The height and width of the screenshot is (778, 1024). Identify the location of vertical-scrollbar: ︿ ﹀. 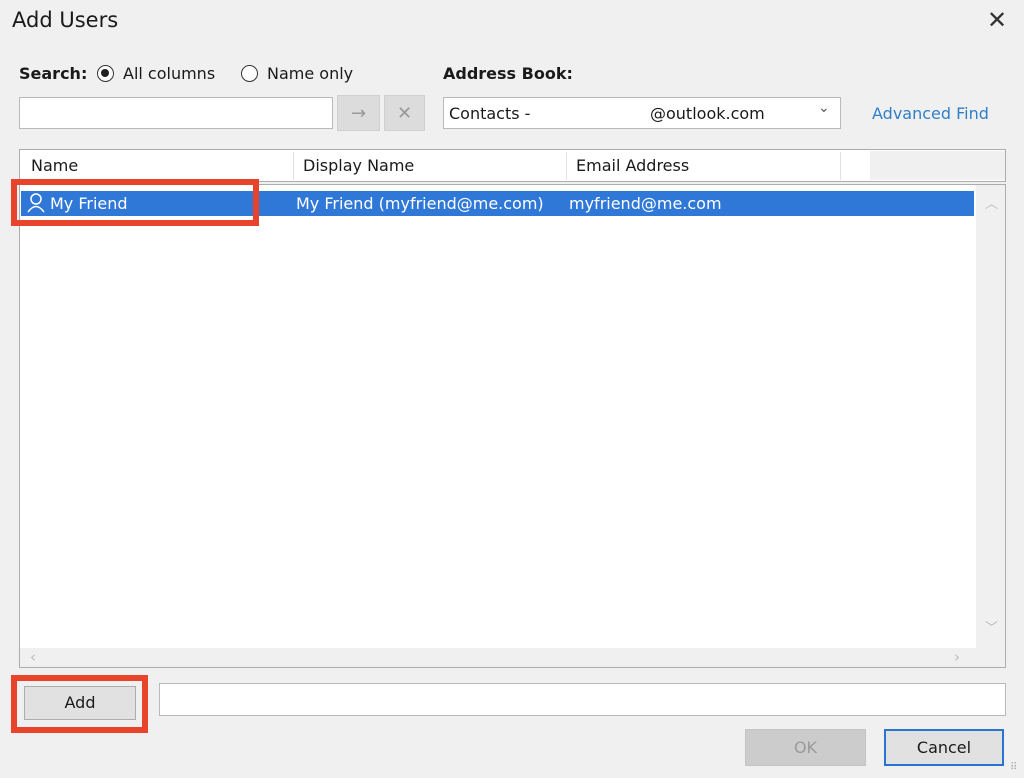
(990, 416).